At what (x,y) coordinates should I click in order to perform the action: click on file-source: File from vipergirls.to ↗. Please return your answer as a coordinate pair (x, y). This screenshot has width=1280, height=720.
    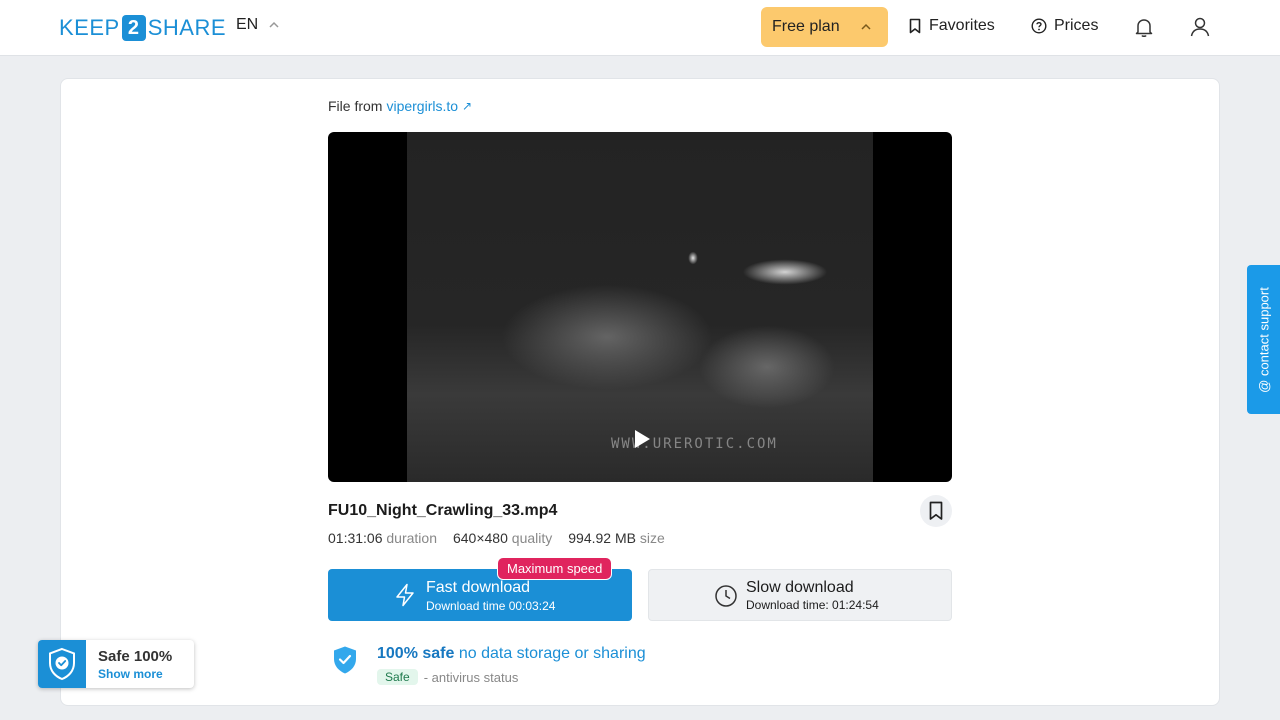
    Looking at the image, I should click on (400, 106).